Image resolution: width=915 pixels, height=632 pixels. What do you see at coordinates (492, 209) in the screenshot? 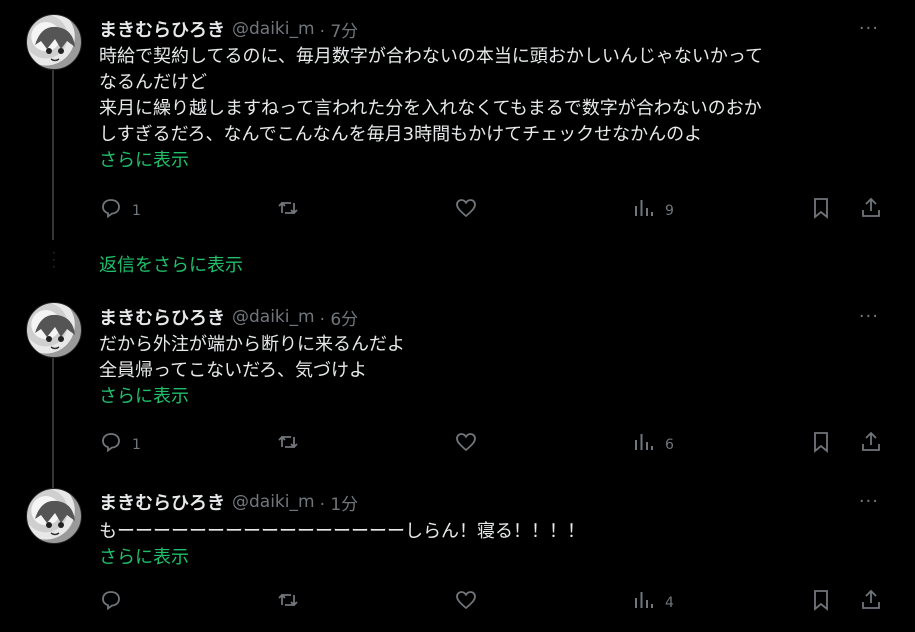
I see `tweet-actions: 1 9` at bounding box center [492, 209].